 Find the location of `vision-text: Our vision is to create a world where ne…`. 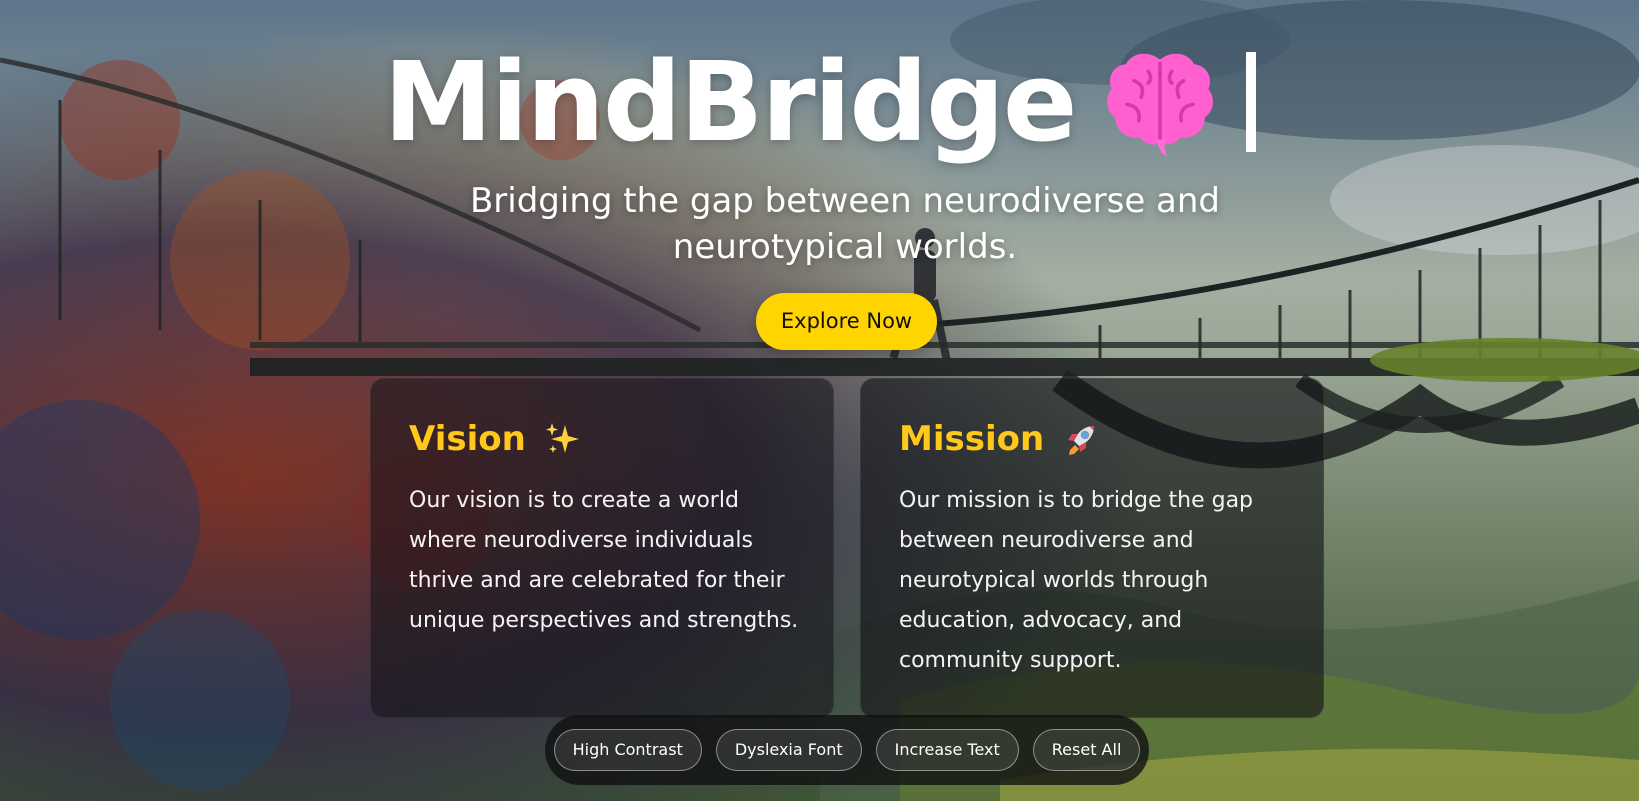

vision-text: Our vision is to create a world where ne… is located at coordinates (604, 560).